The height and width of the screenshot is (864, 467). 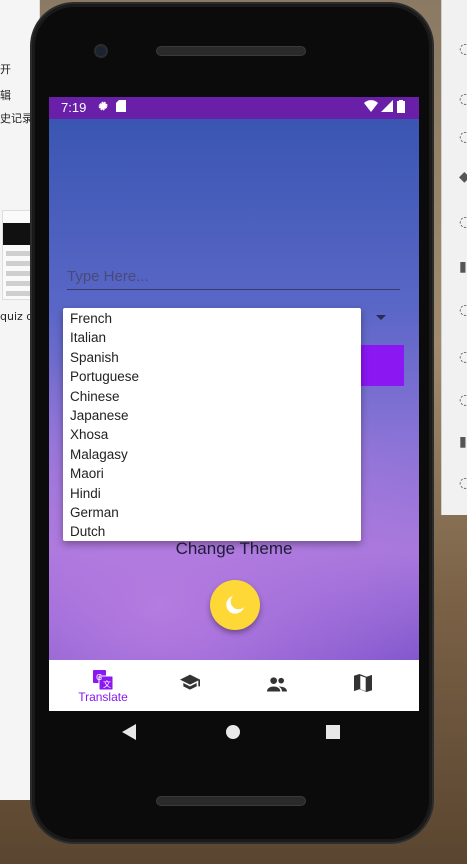 I want to click on nav-item-people, so click(x=277, y=685).